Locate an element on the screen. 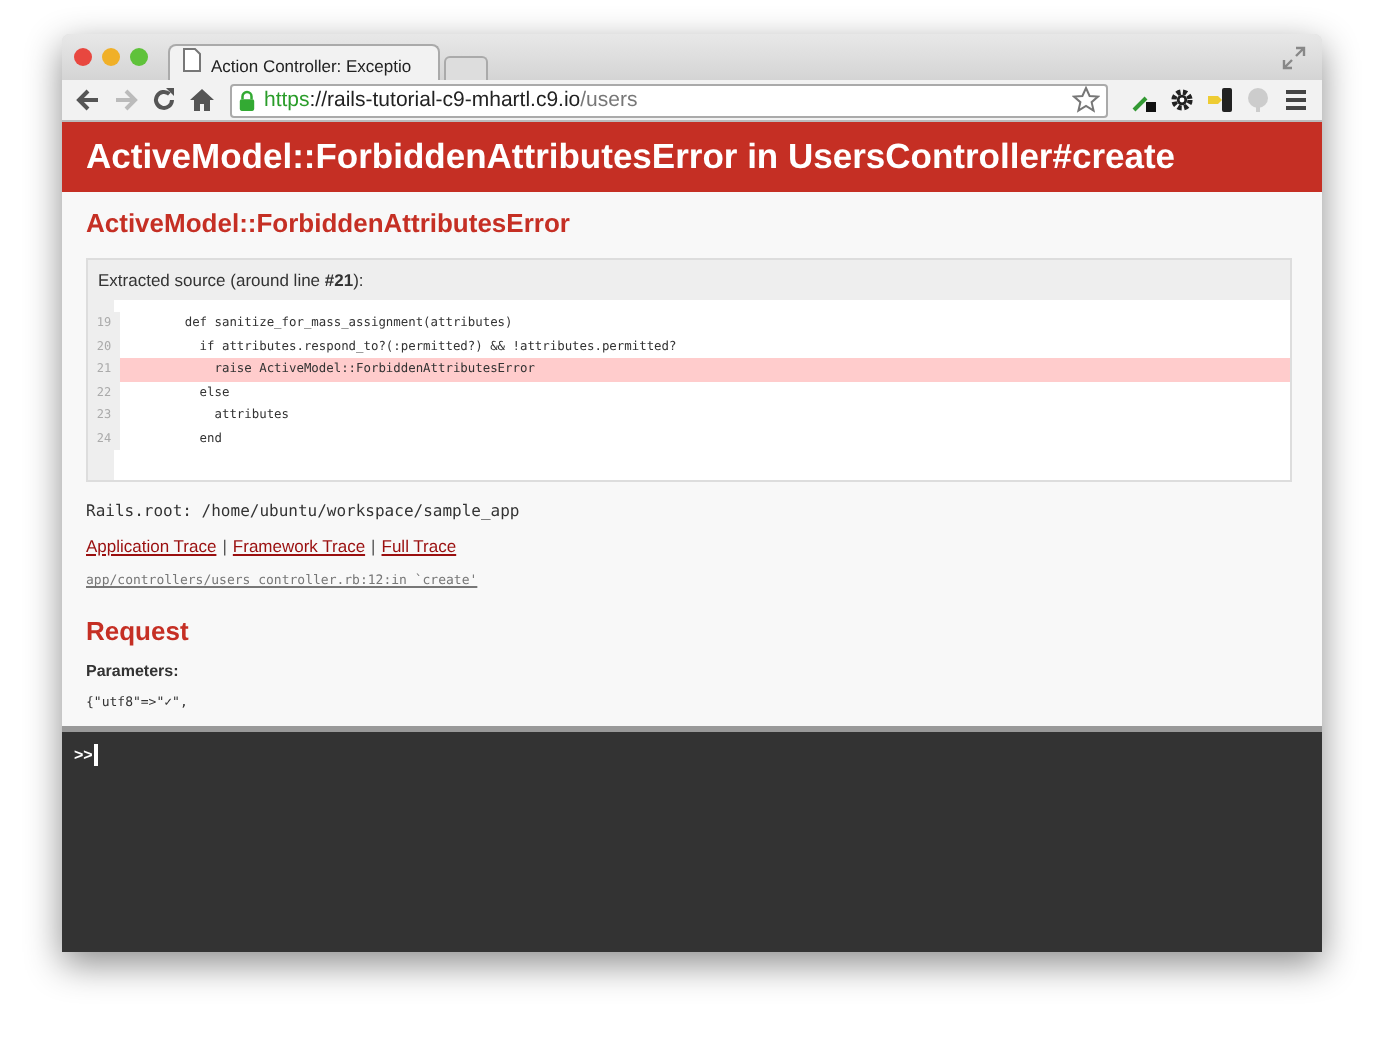  menu-icon is located at coordinates (1296, 100).